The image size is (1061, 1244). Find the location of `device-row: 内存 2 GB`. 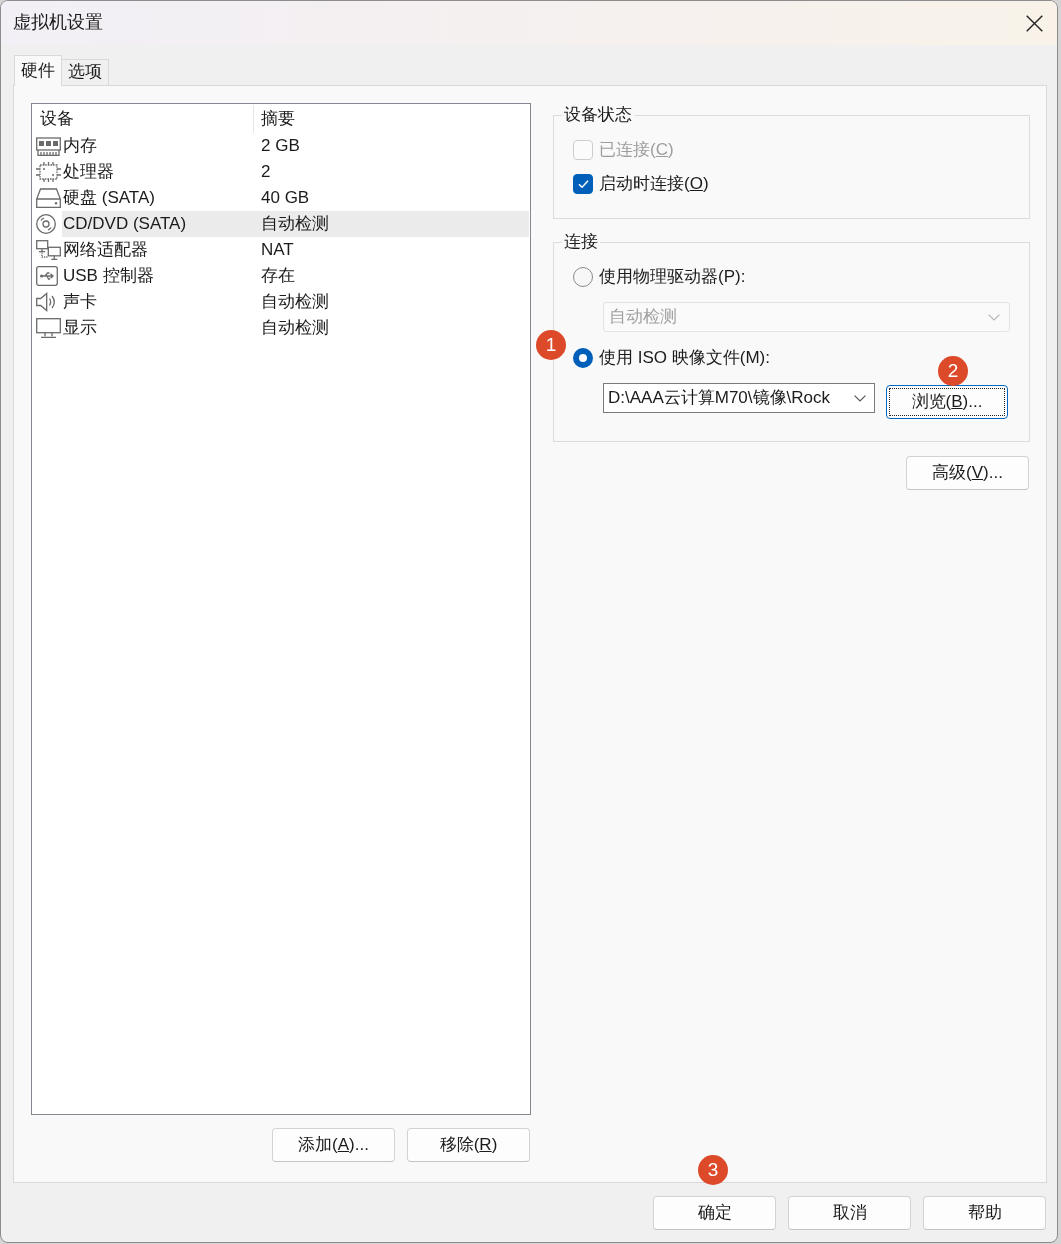

device-row: 内存 2 GB is located at coordinates (280, 146).